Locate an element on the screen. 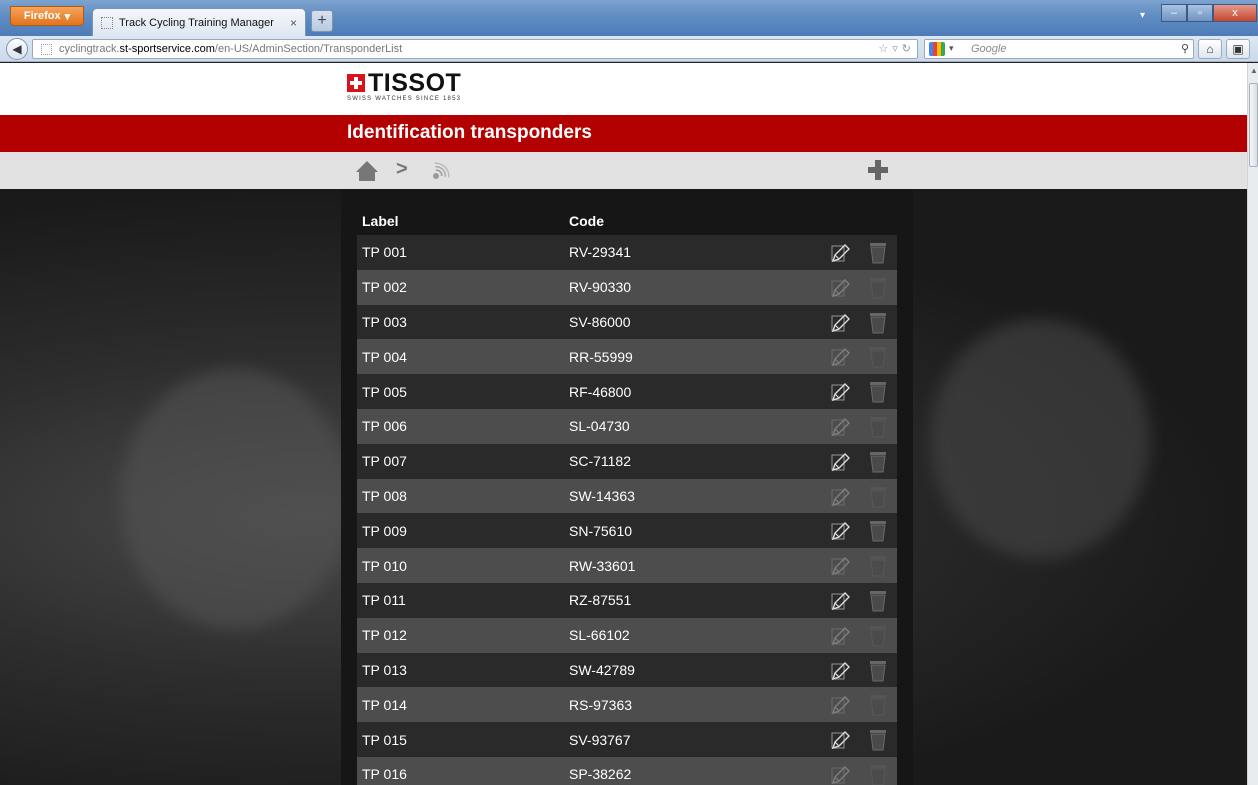 This screenshot has width=1258, height=785. new-tab-button: + is located at coordinates (322, 21).